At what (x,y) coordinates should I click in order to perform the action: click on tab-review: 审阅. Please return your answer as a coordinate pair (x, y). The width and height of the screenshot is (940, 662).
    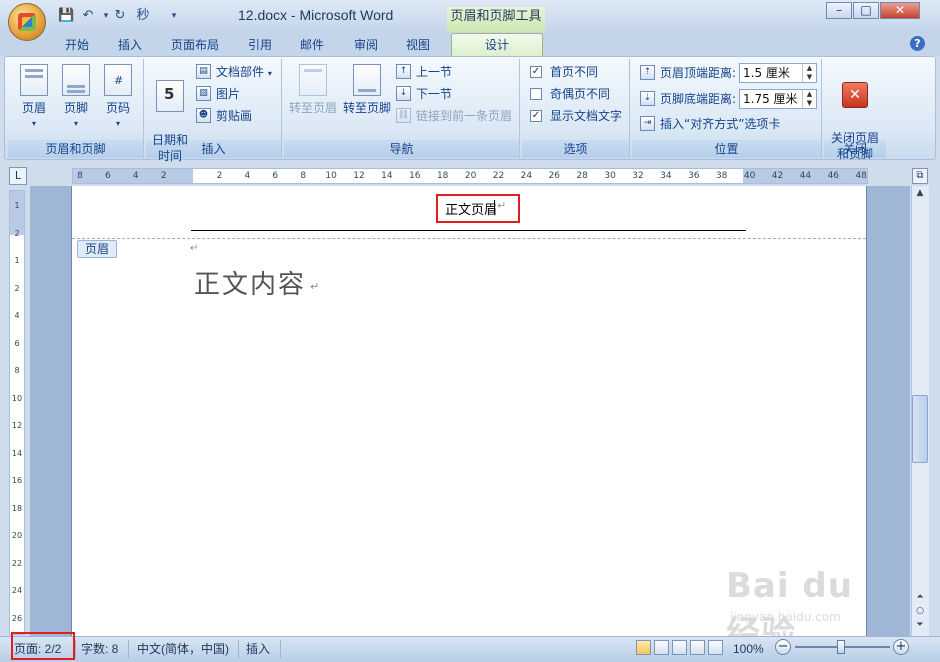
    Looking at the image, I should click on (366, 45).